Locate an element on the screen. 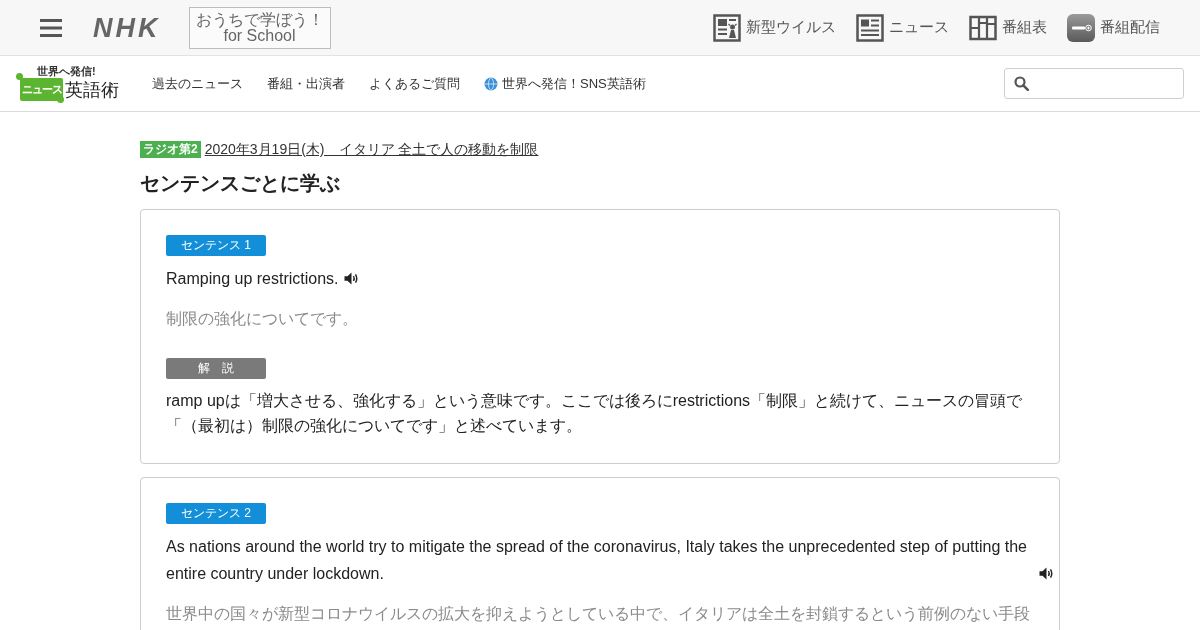 Image resolution: width=1200 pixels, height=630 pixels. nav-link: 過去のニュース is located at coordinates (197, 83).